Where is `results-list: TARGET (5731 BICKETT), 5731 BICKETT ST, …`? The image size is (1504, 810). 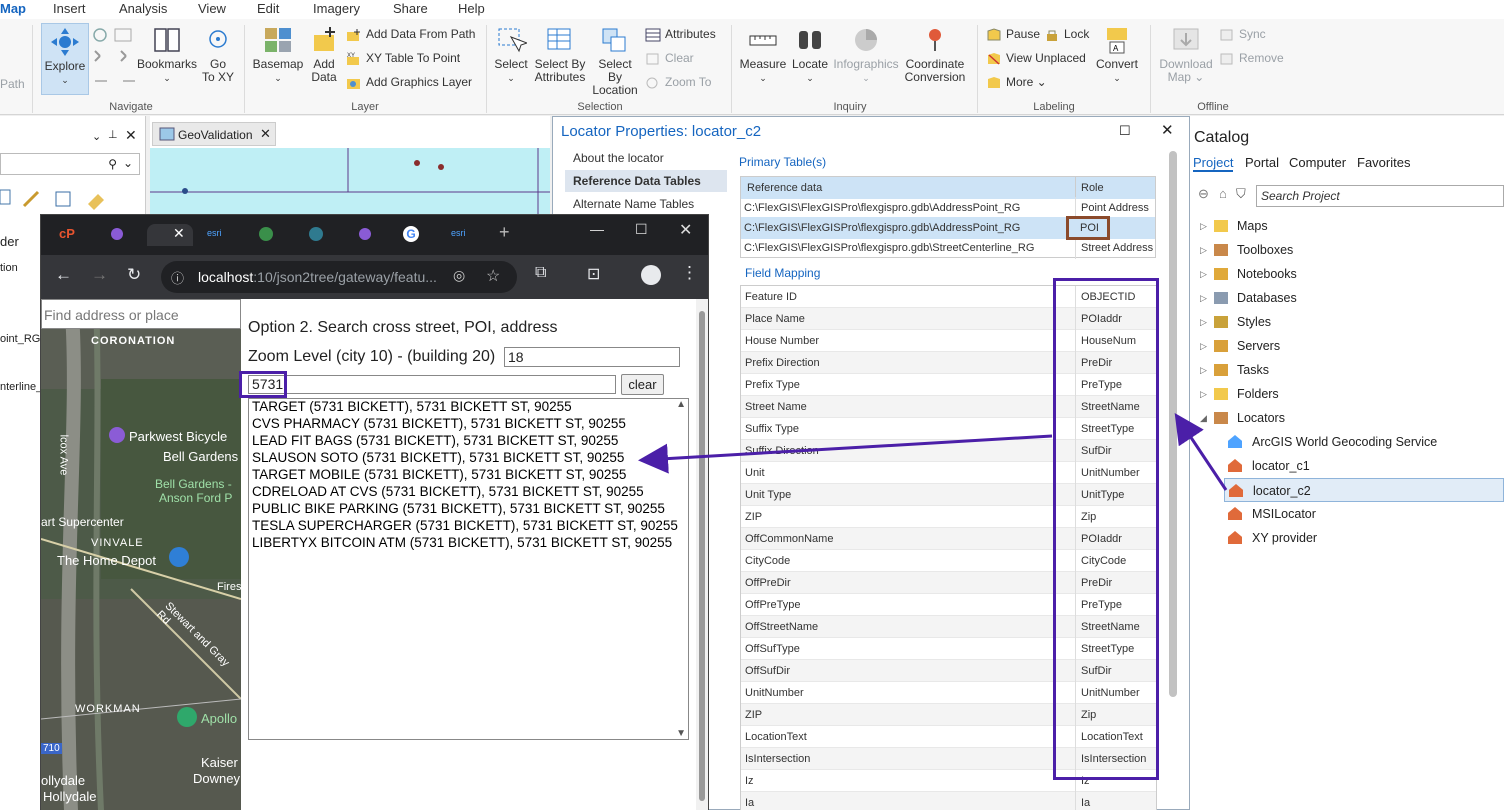
results-list: TARGET (5731 BICKETT), 5731 BICKETT ST, … is located at coordinates (468, 569).